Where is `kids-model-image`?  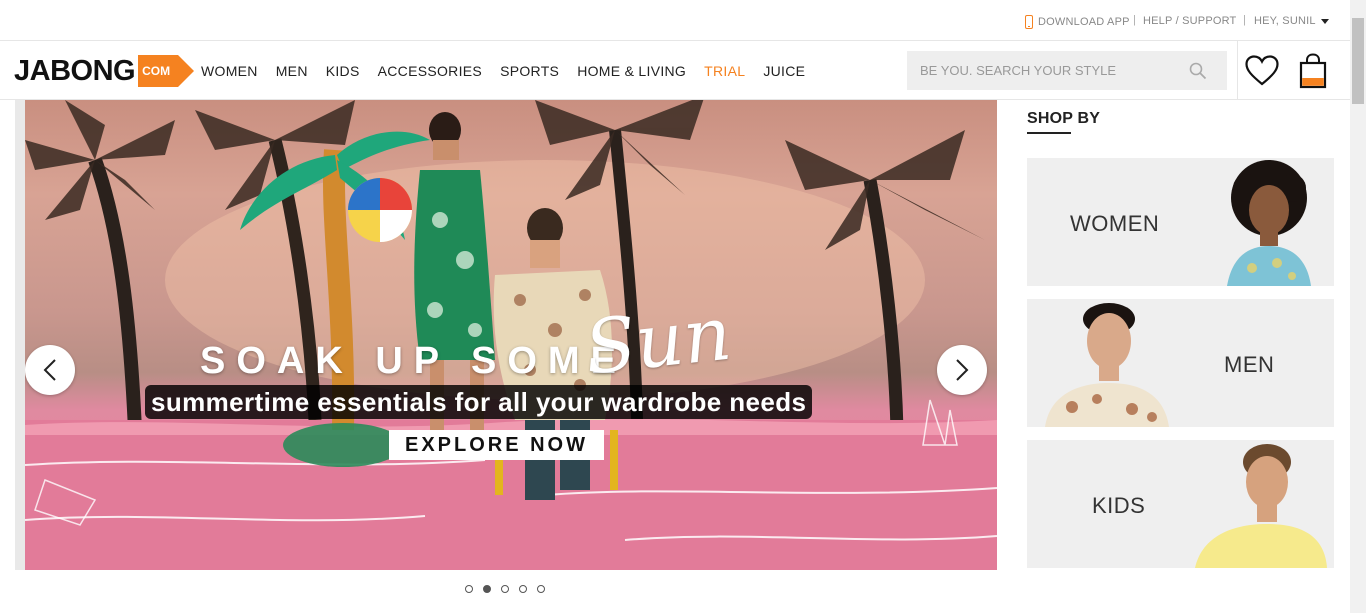 kids-model-image is located at coordinates (1261, 506).